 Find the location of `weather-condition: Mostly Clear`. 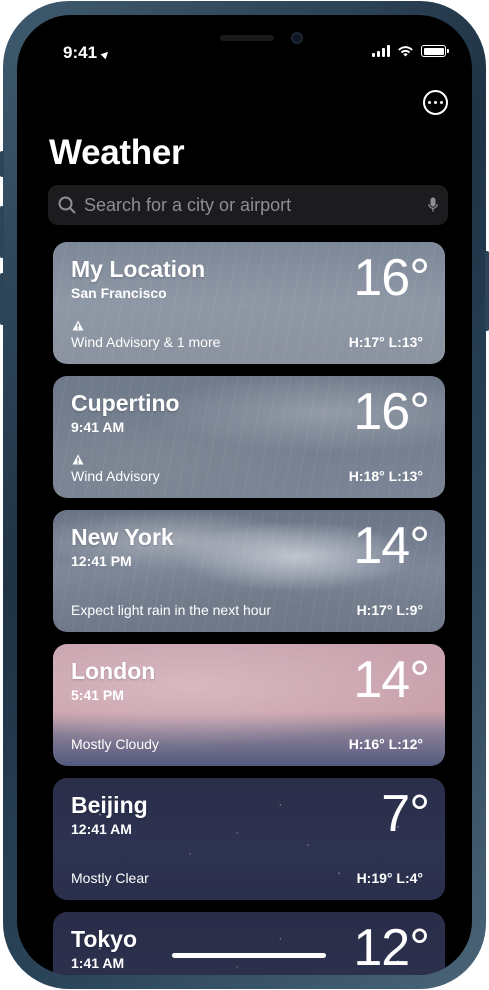

weather-condition: Mostly Clear is located at coordinates (110, 878).